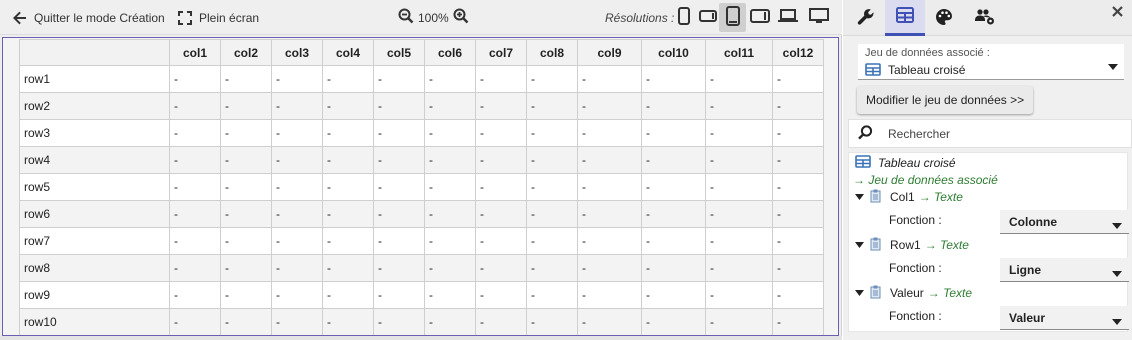  I want to click on column-header: col8, so click(552, 52).